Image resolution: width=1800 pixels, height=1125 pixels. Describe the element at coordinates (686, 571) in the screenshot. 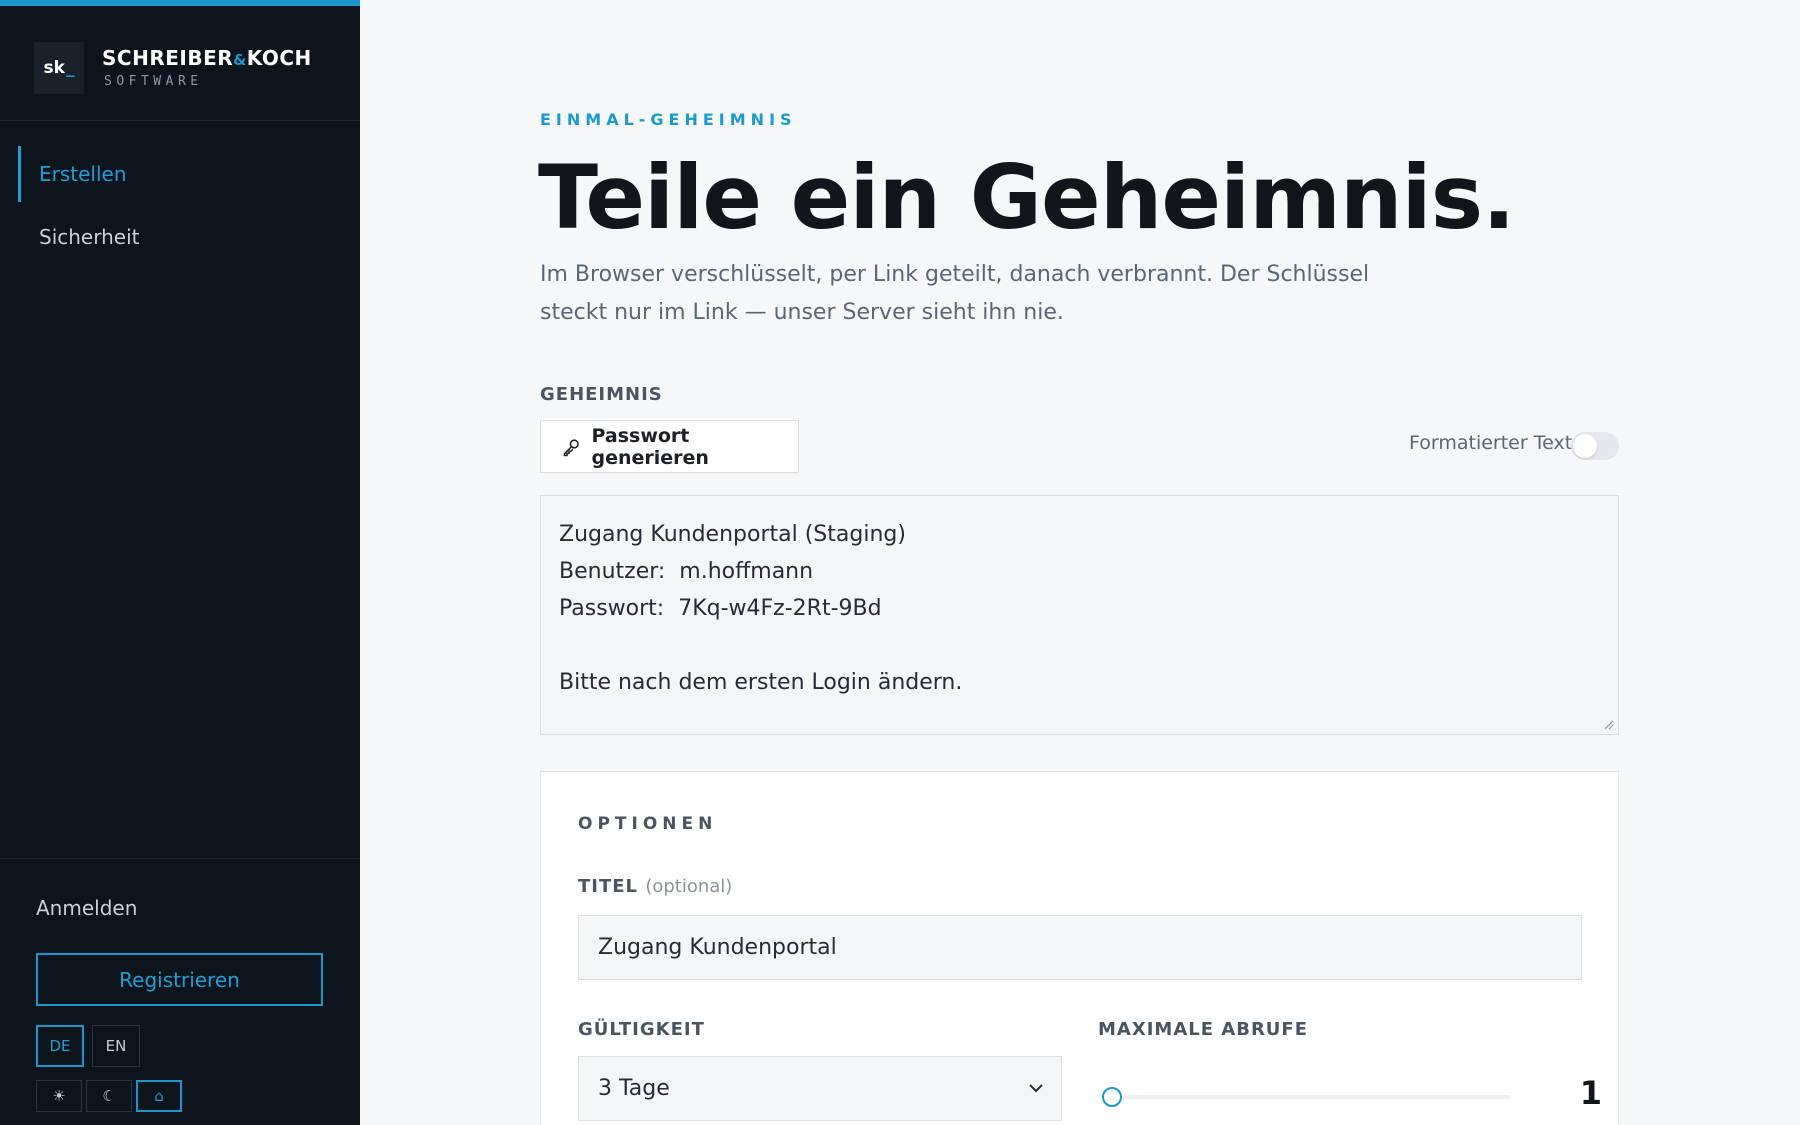

I see `secret-line: Benutzer: m.hoffmann` at that location.